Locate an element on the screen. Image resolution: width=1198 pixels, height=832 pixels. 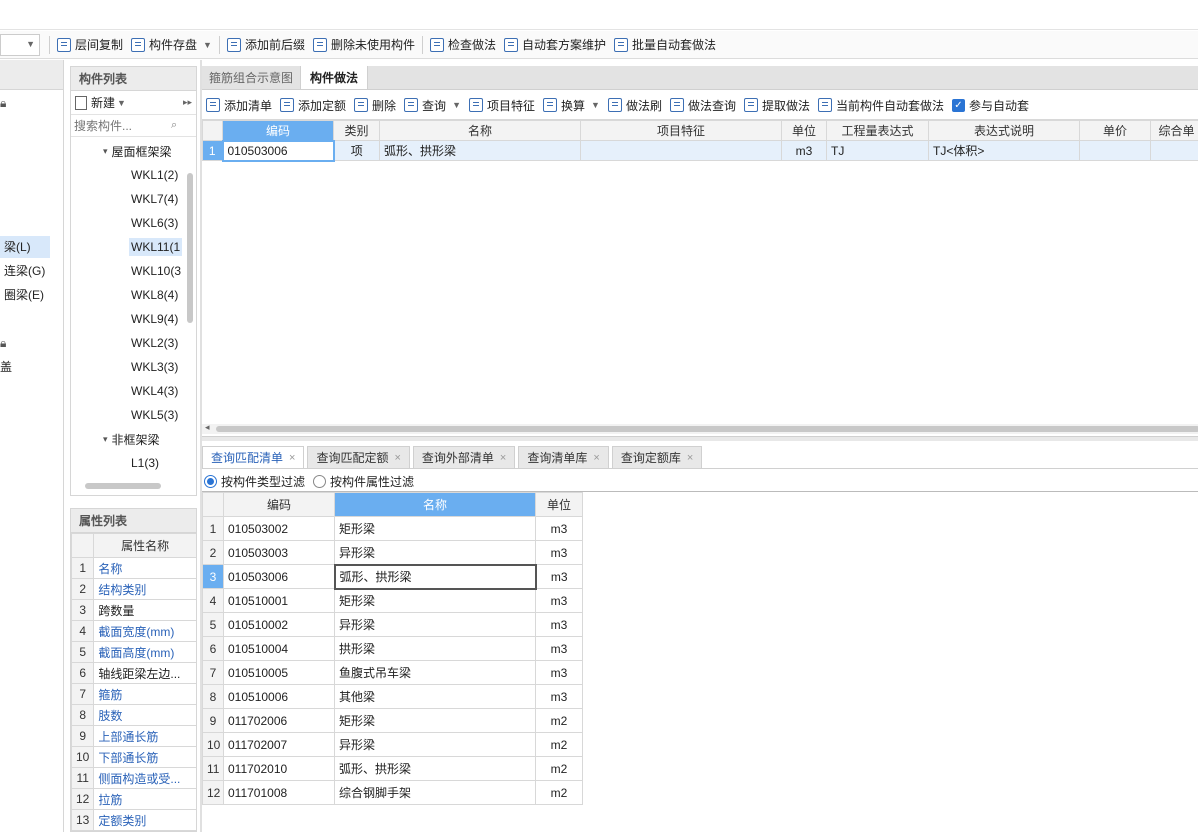
method-button-9: 当前构件自动套做法 is located at coordinates (881, 105).